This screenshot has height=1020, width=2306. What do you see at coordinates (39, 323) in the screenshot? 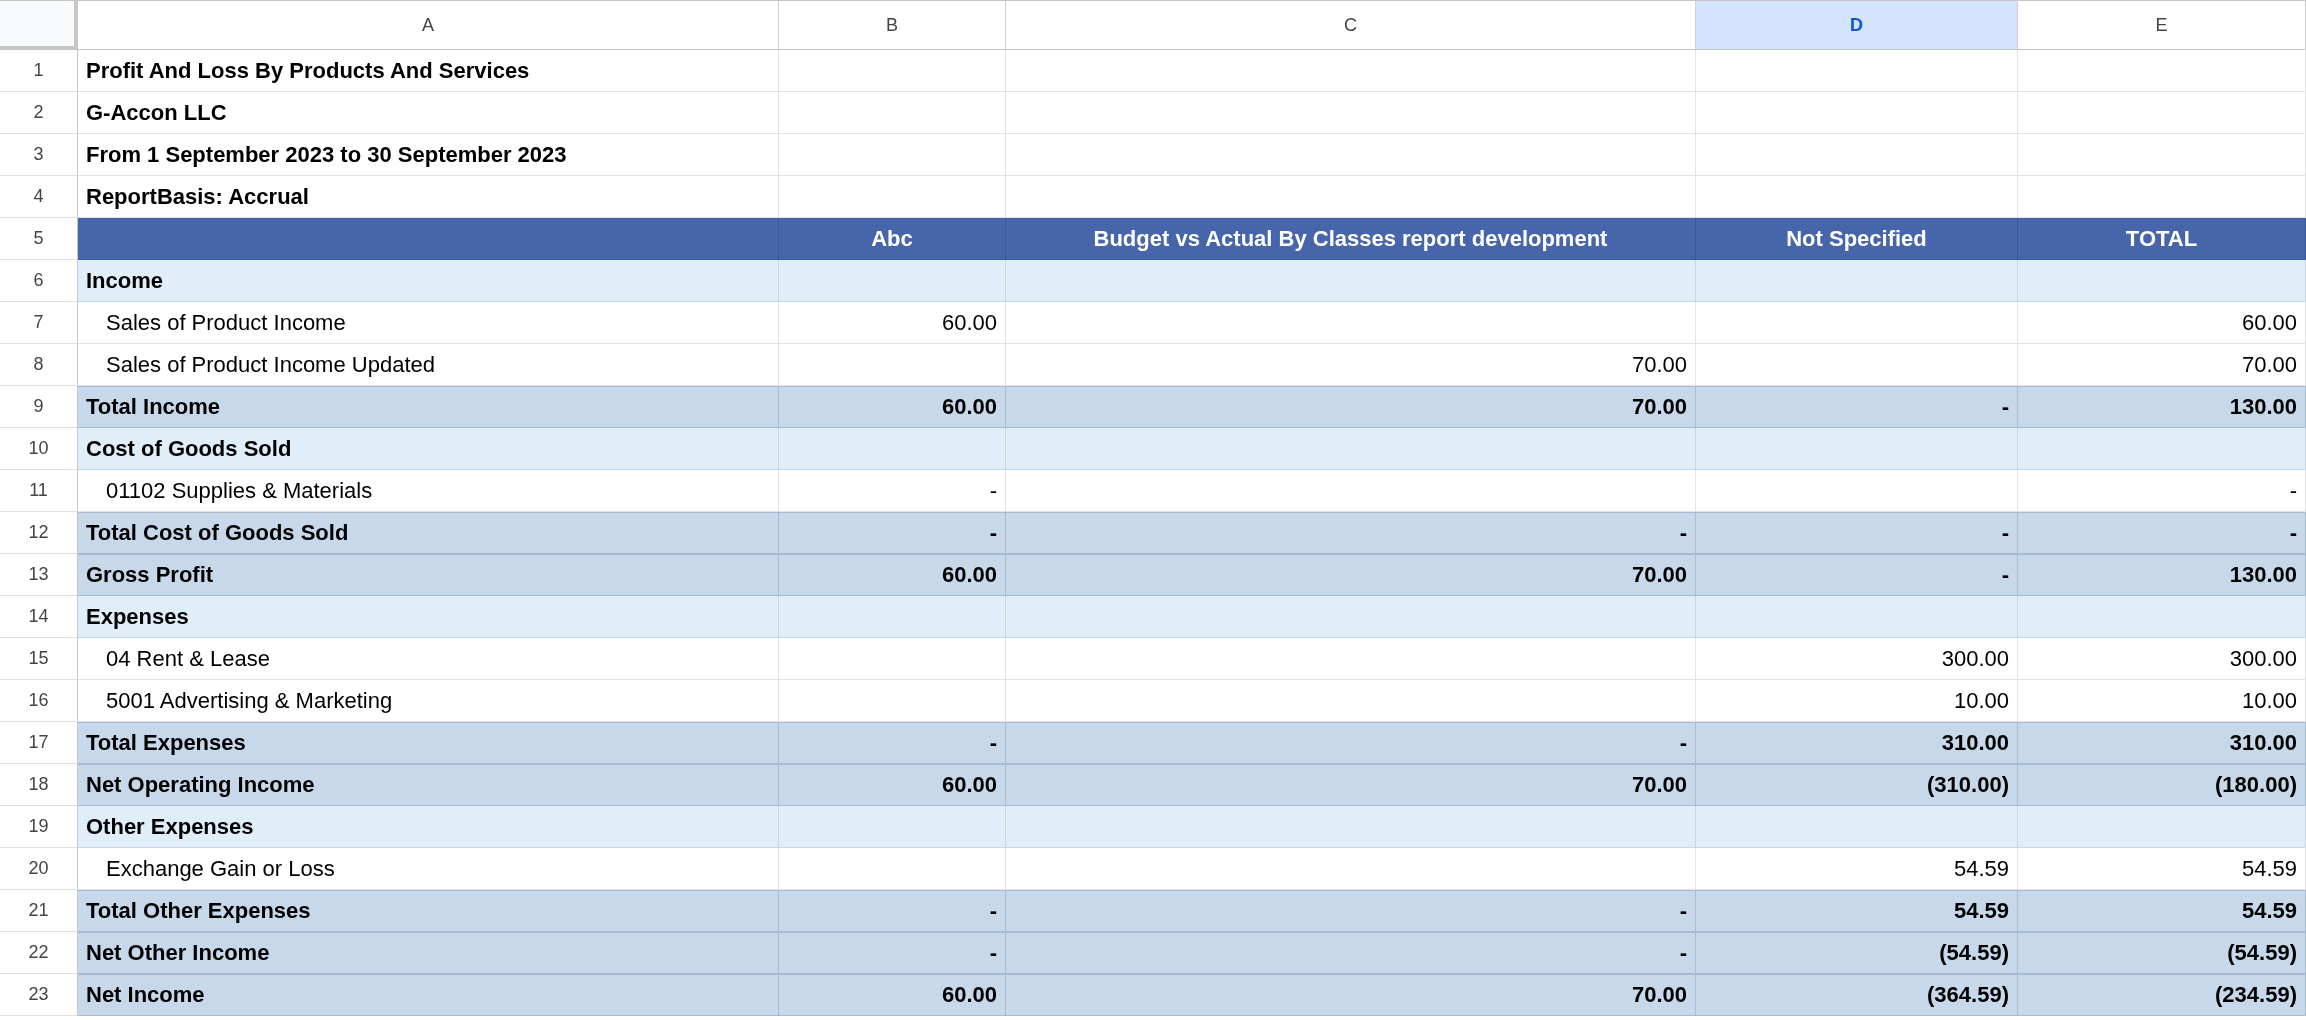
I see `row-number: 7` at bounding box center [39, 323].